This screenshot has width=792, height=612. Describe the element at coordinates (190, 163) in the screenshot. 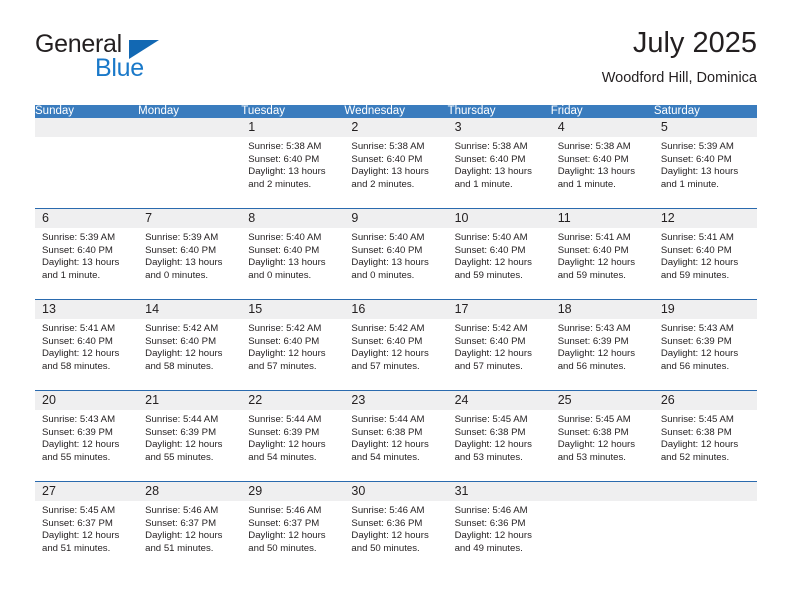

I see `calendar-day-cell-empty` at that location.